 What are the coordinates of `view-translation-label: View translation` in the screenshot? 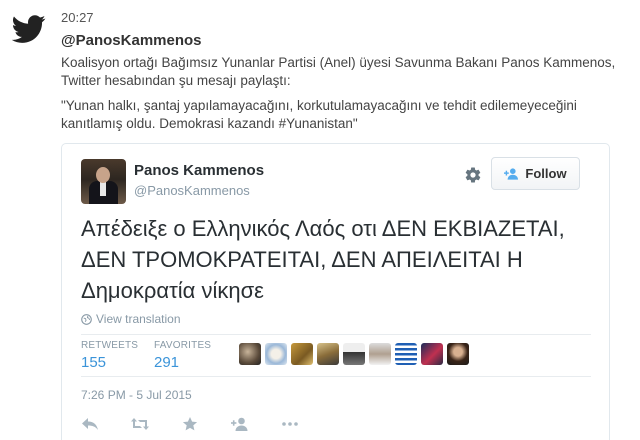 It's located at (138, 319).